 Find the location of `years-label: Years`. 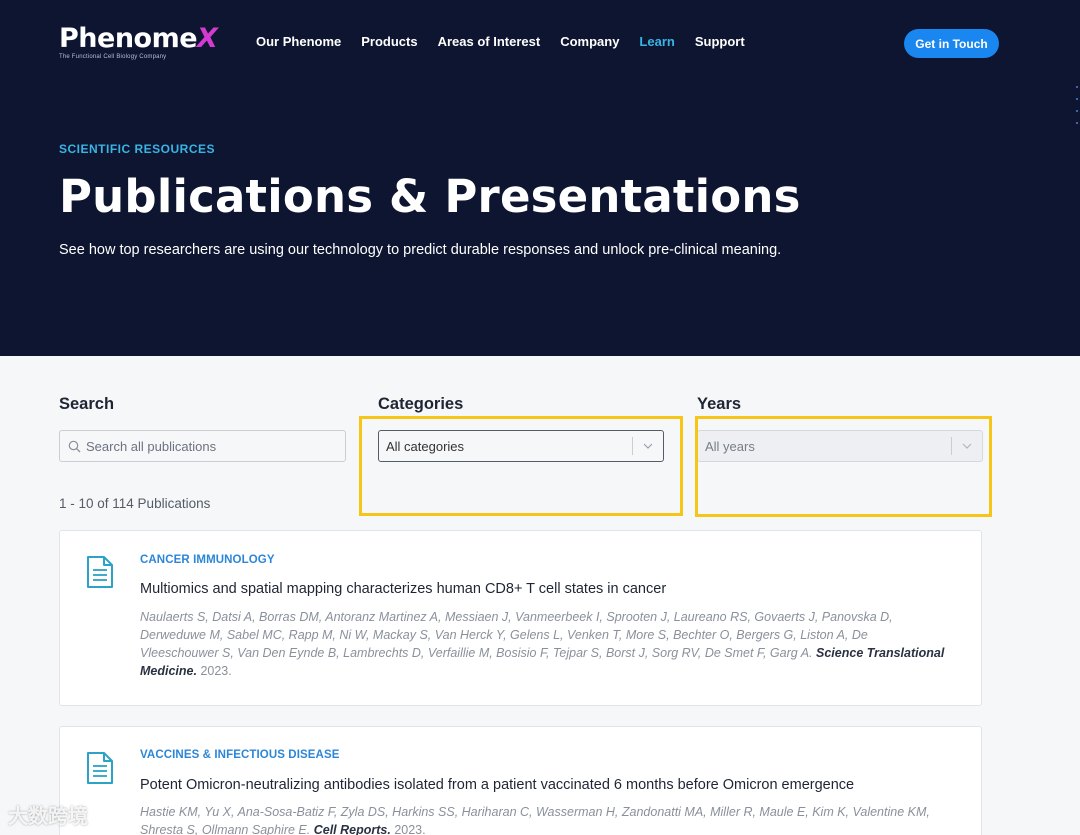

years-label: Years is located at coordinates (719, 404).